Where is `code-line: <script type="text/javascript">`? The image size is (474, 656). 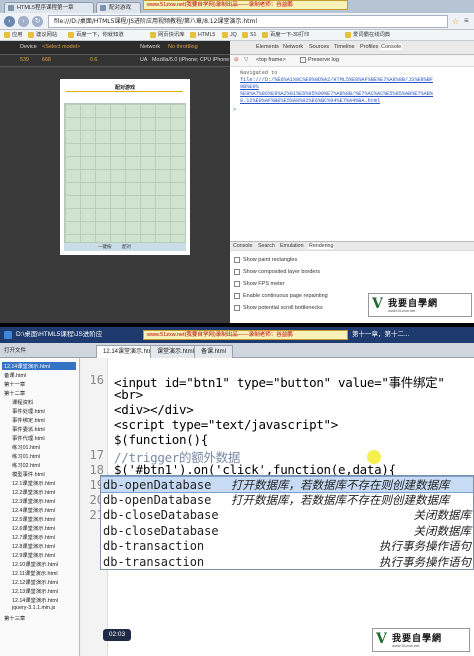 code-line: <script type="text/javascript"> is located at coordinates (226, 424).